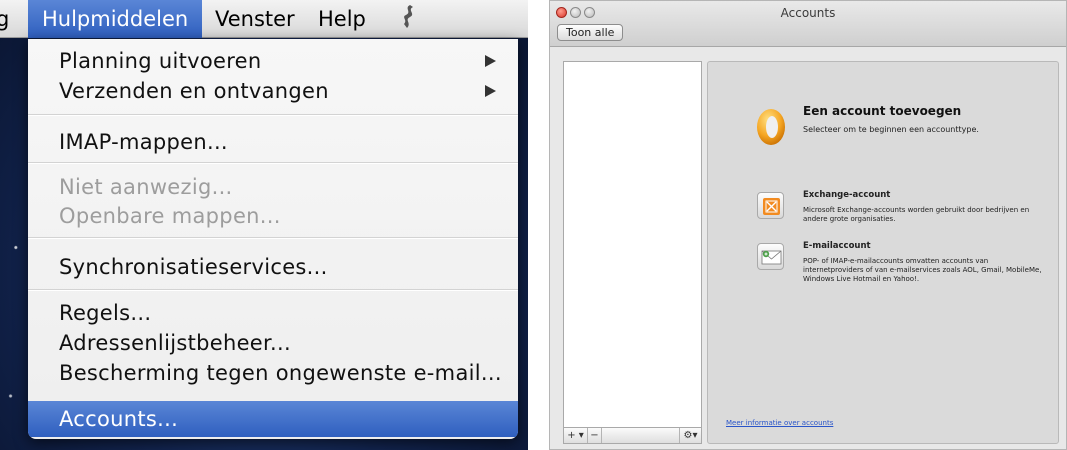  What do you see at coordinates (847, 195) in the screenshot?
I see `exchange-account-name: Exchange-account` at bounding box center [847, 195].